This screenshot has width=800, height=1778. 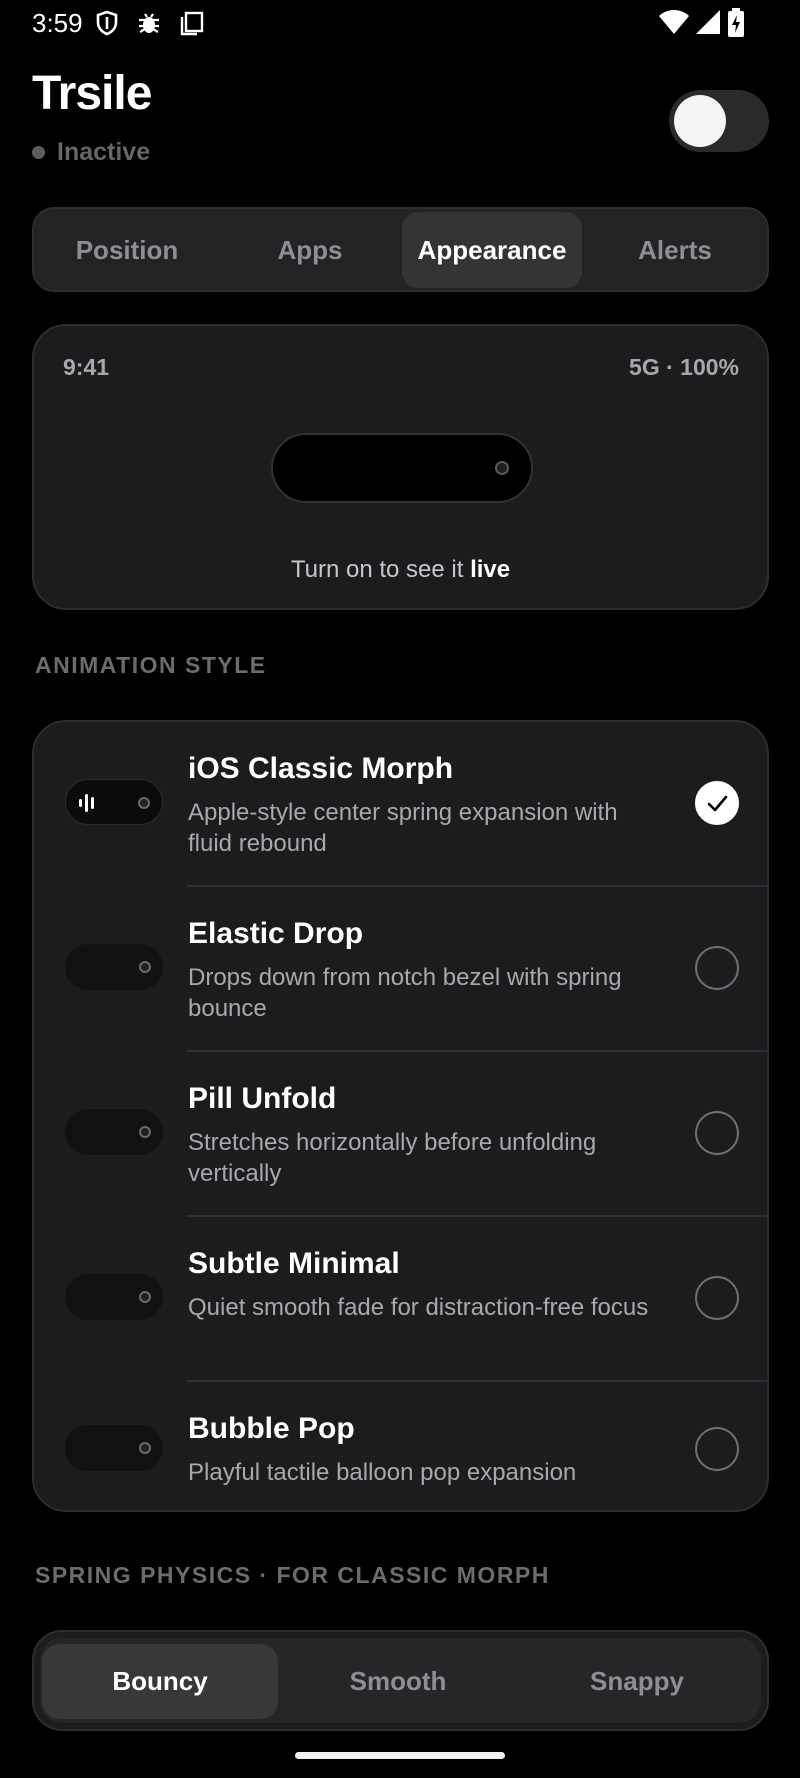 What do you see at coordinates (92, 93) in the screenshot?
I see `app-title: Trsile` at bounding box center [92, 93].